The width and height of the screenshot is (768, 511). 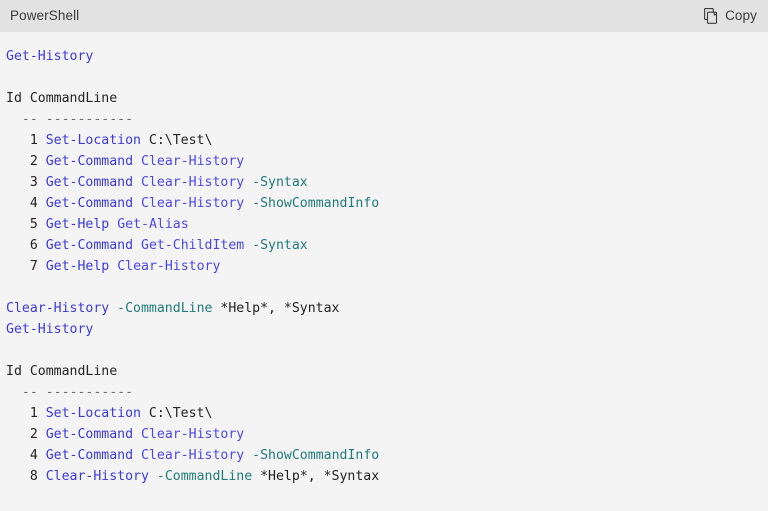 What do you see at coordinates (741, 15) in the screenshot?
I see `copy-button-label: Copy` at bounding box center [741, 15].